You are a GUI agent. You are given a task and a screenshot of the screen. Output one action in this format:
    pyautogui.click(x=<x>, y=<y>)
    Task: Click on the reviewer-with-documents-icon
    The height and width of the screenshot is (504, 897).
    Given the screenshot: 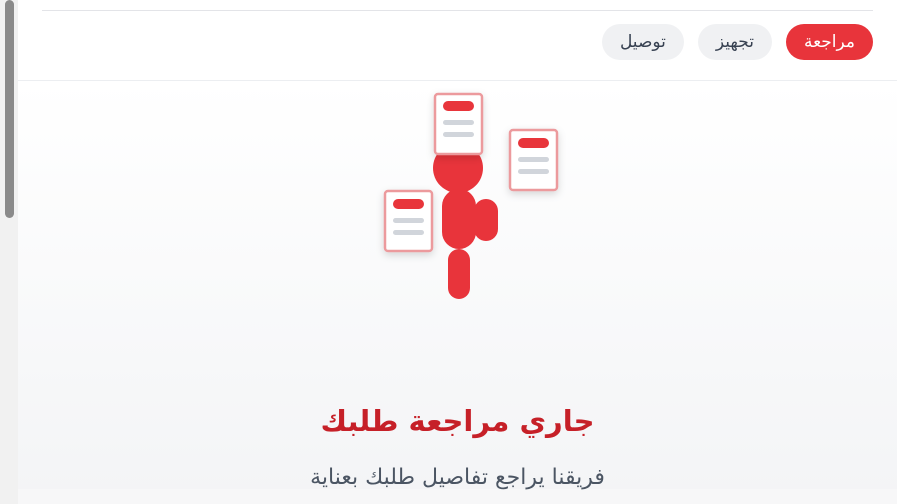 What is the action you would take?
    pyautogui.click(x=471, y=195)
    